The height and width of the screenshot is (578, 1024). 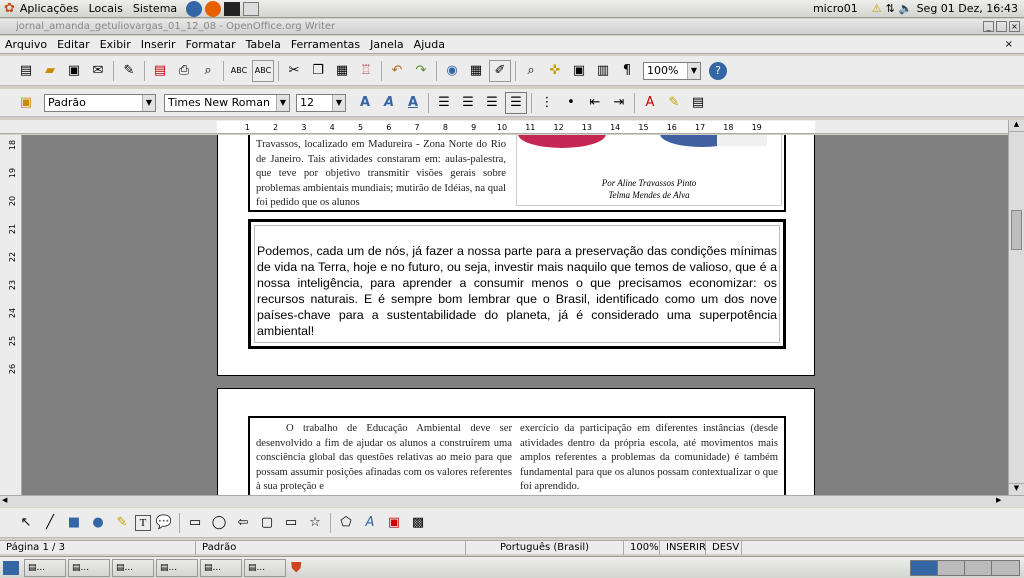 I want to click on italic-icon: A, so click(x=389, y=103).